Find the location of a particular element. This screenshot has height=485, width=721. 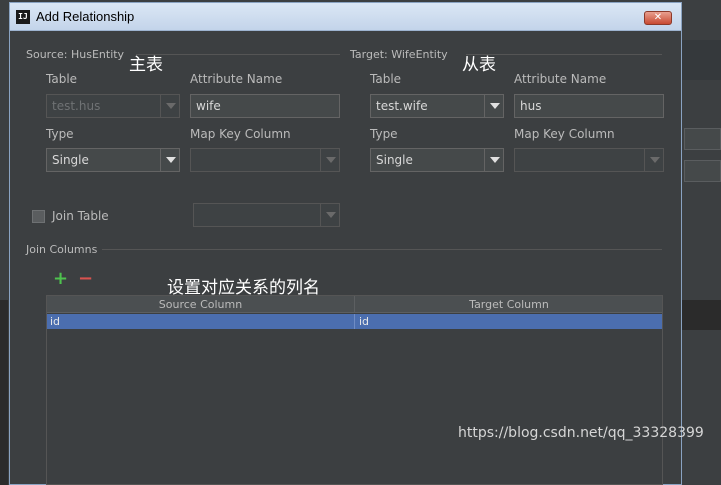

close-button: ✕ is located at coordinates (658, 18).